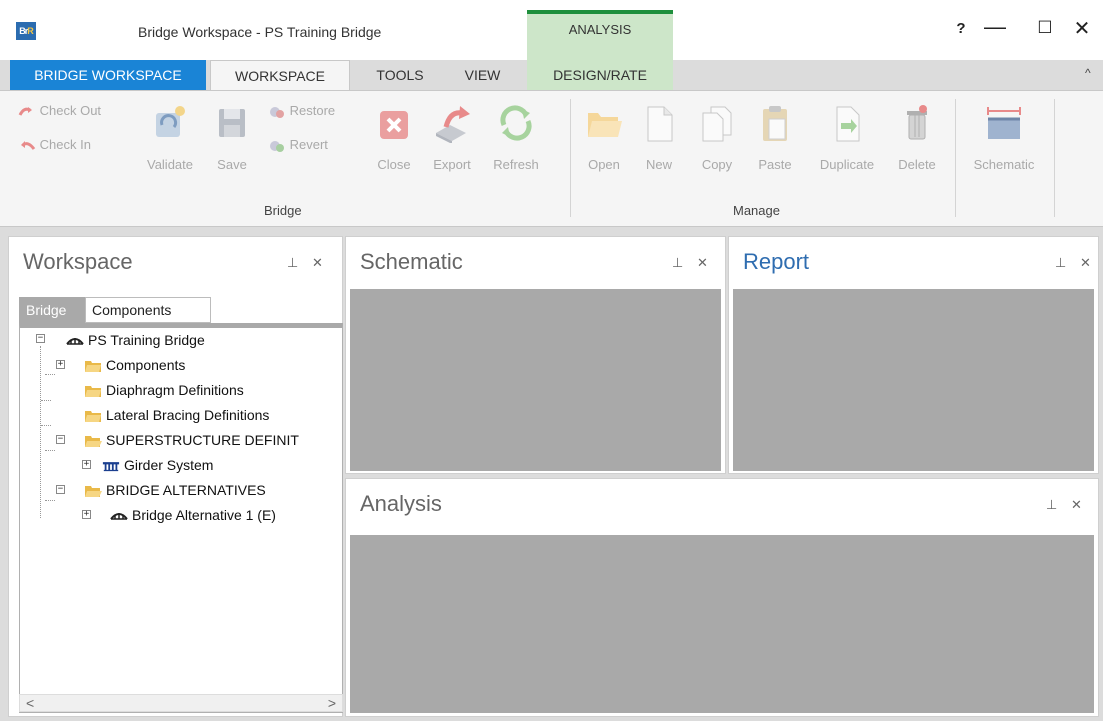  I want to click on tab-workspace: WORKSPACE, so click(280, 75).